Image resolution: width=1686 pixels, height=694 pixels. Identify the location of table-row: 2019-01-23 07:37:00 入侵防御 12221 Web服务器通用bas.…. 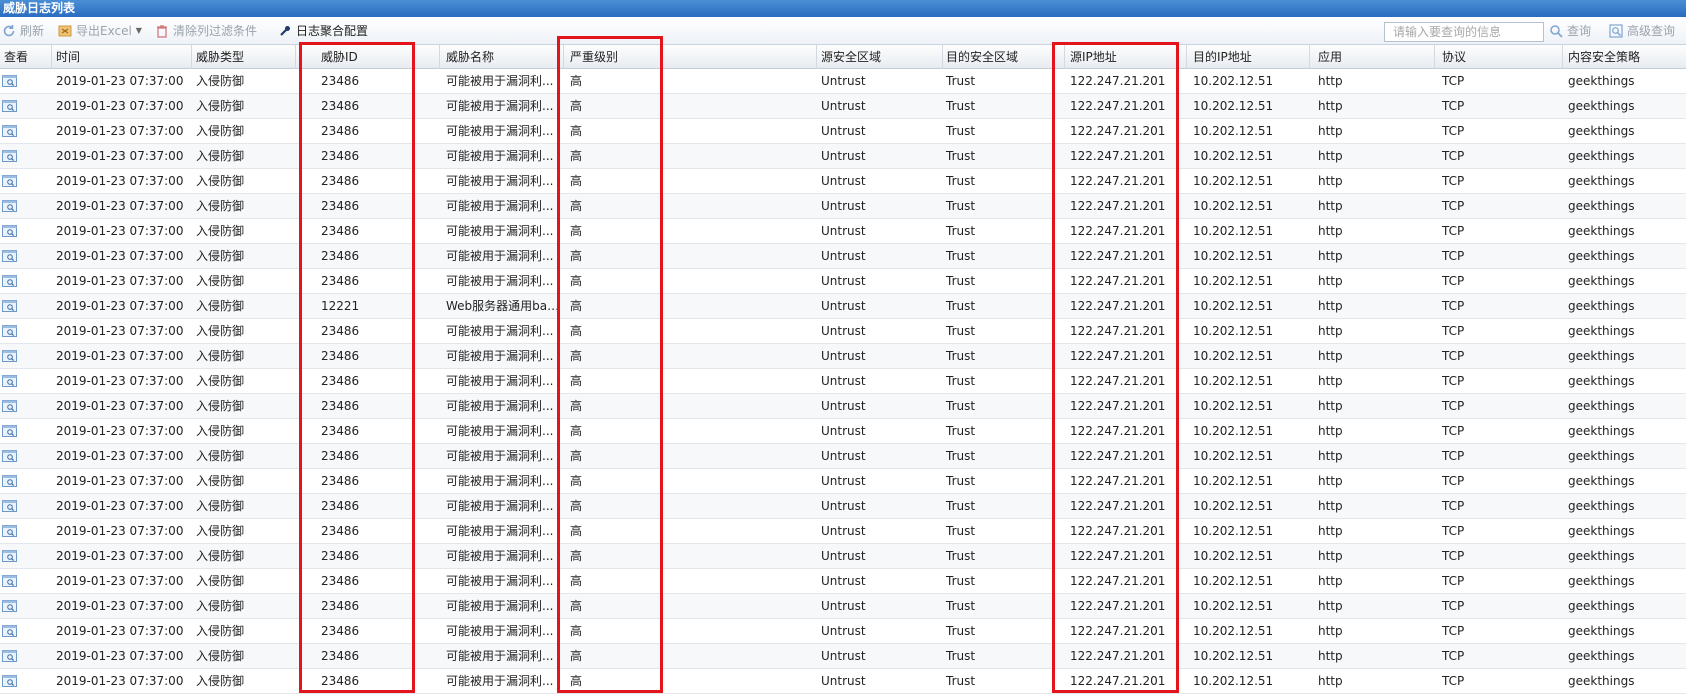
(843, 306).